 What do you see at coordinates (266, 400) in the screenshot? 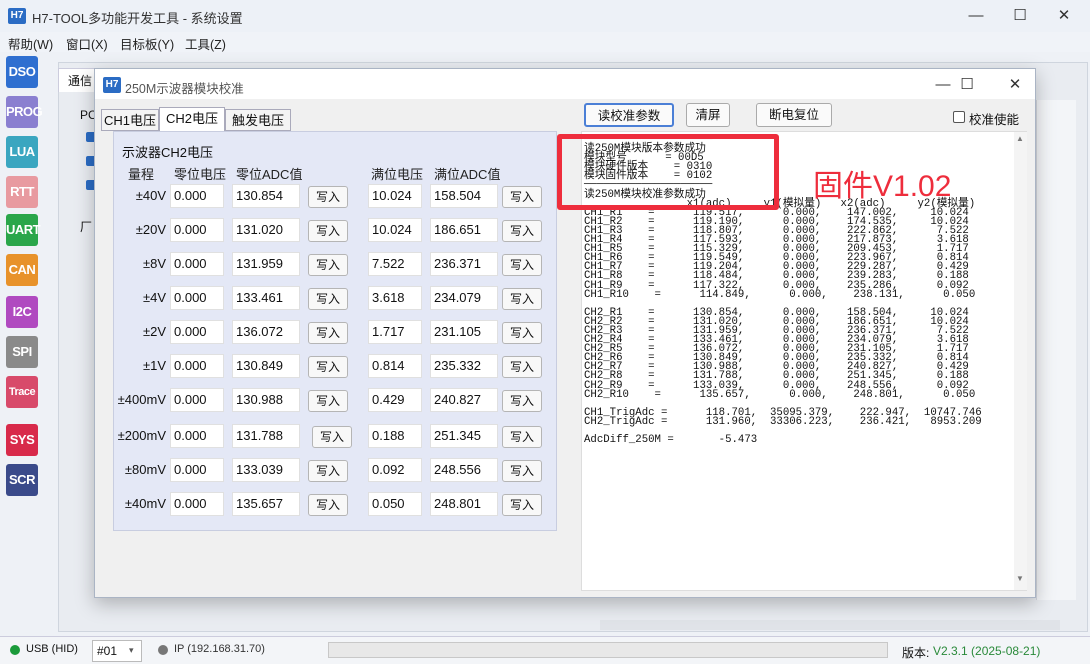
I see `zero-adc-input: 130.988` at bounding box center [266, 400].